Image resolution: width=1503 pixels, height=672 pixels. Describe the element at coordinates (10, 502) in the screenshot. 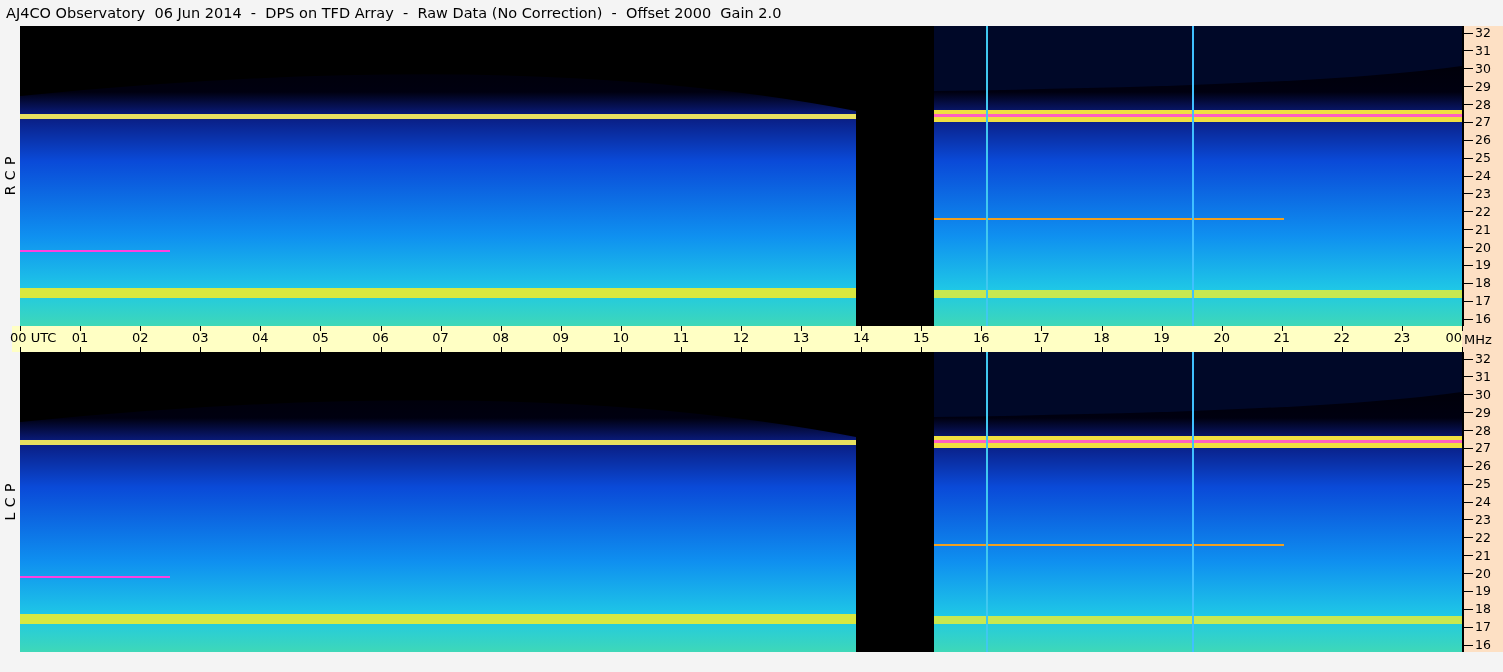

I see `polarization-label: L C P` at that location.